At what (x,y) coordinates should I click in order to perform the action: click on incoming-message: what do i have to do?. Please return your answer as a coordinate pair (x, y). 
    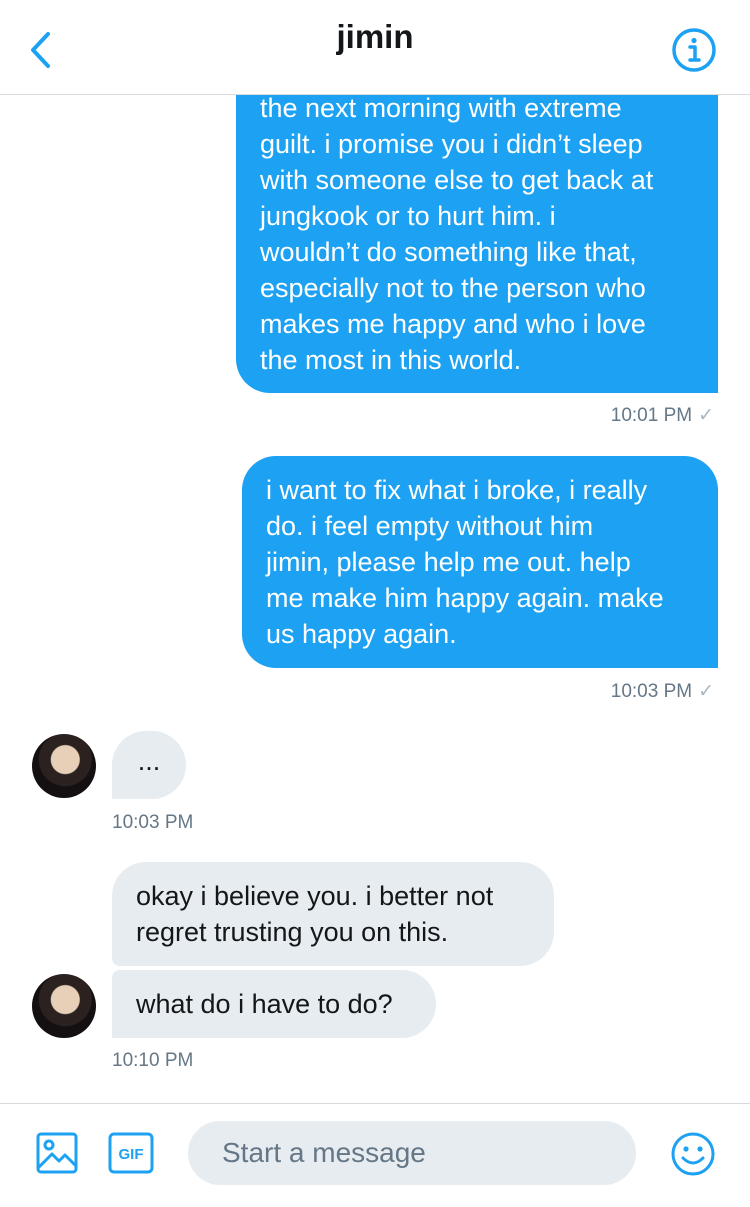
    Looking at the image, I should click on (274, 1004).